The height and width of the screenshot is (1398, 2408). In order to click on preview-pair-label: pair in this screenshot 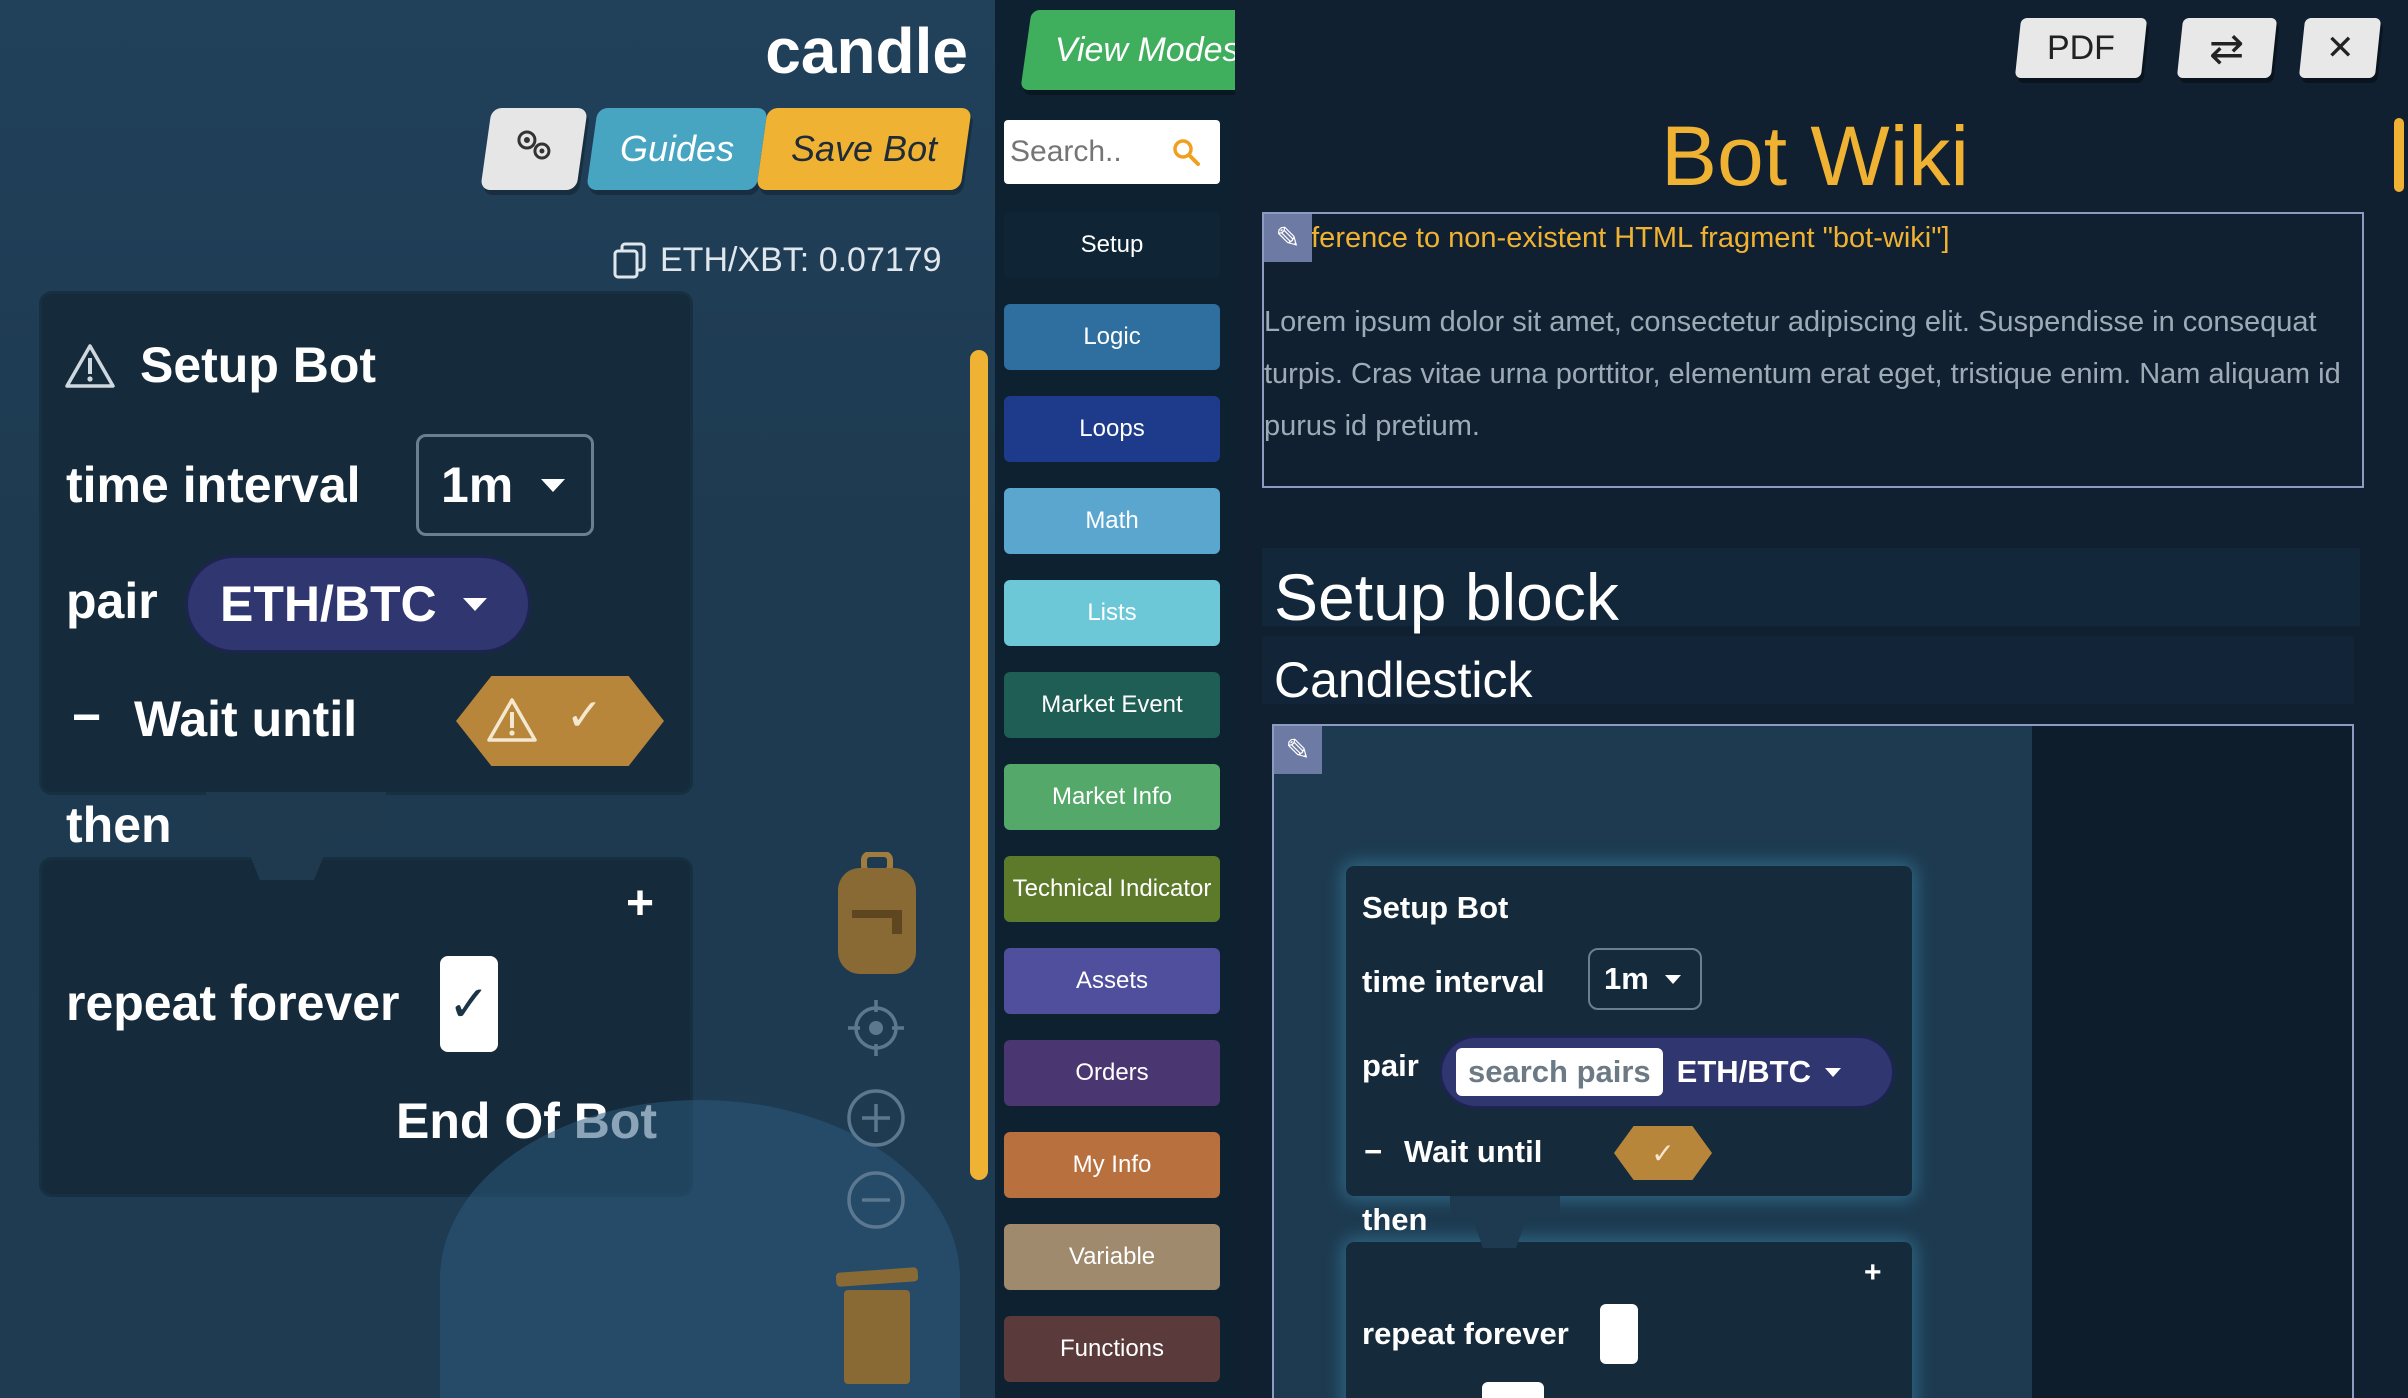, I will do `click(1390, 1065)`.